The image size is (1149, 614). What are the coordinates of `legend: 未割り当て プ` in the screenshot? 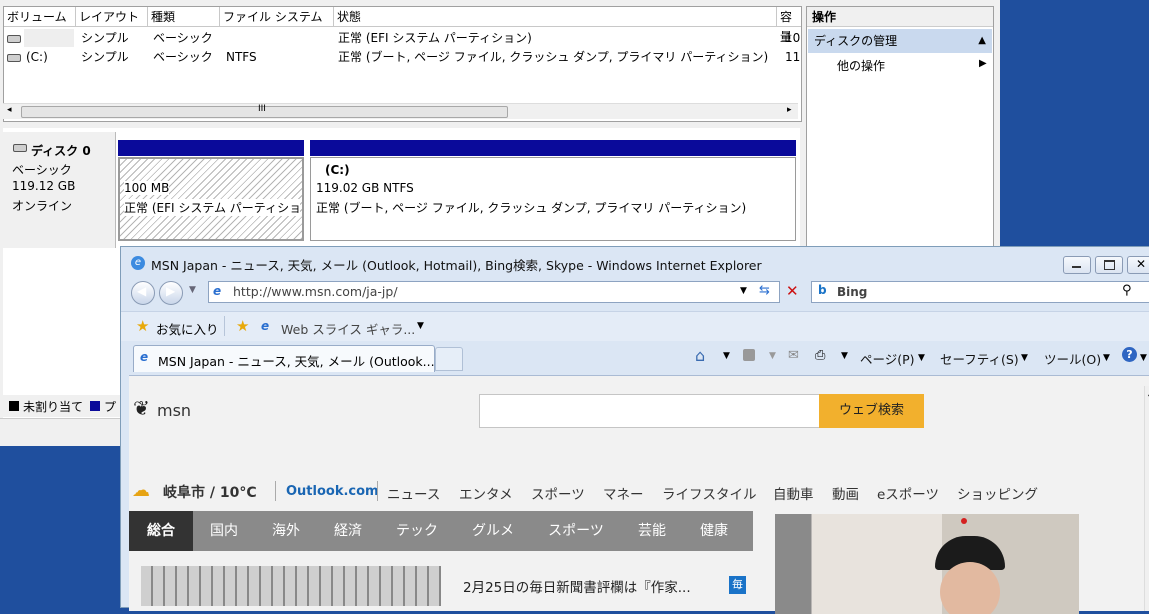 It's located at (63, 406).